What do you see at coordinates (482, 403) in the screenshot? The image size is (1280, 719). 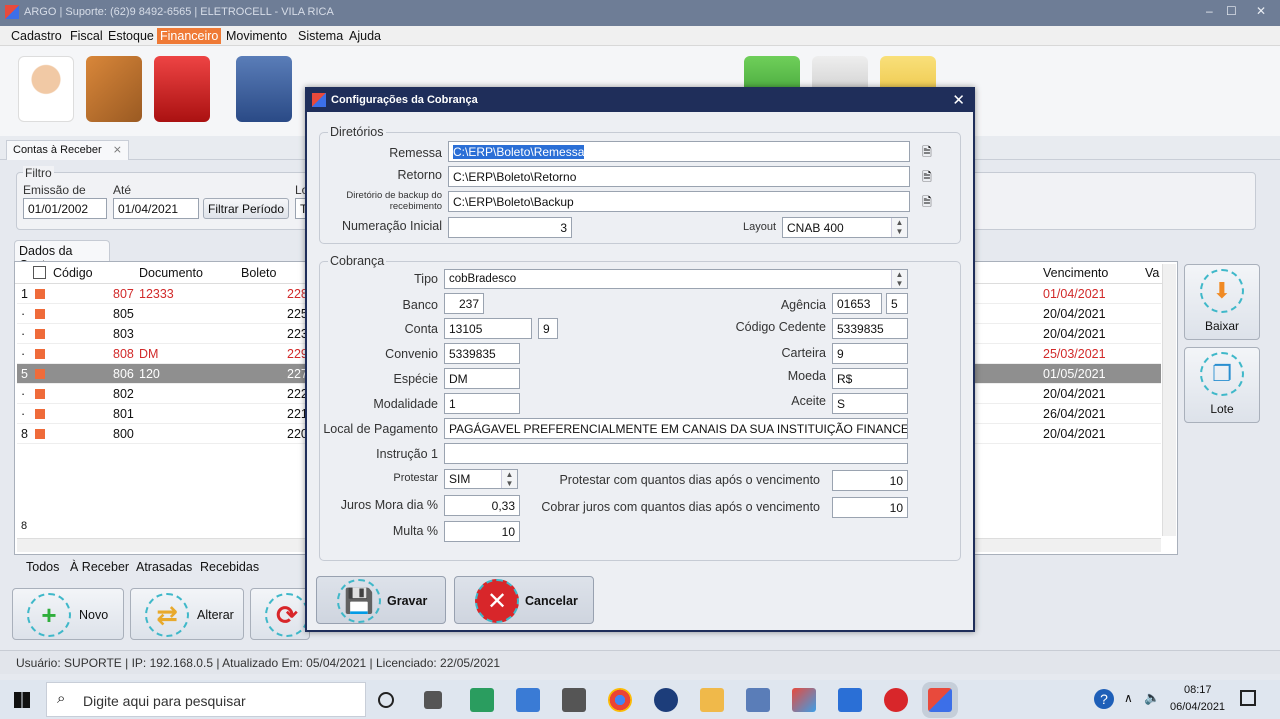 I see `modalidade-input: 1` at bounding box center [482, 403].